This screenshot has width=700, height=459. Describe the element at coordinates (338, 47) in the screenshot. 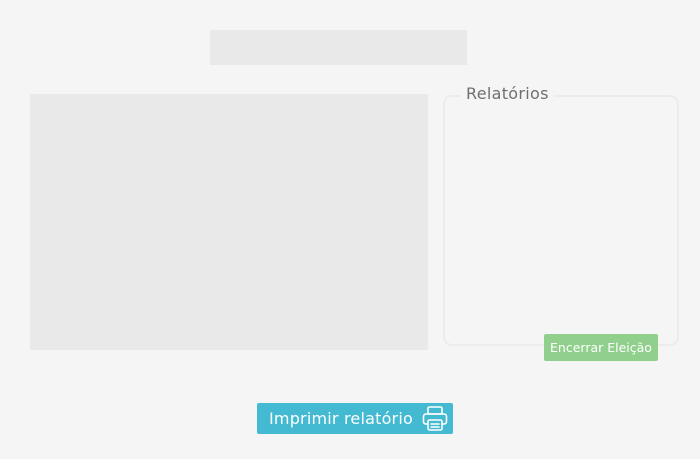

I see `title-placeholder` at that location.